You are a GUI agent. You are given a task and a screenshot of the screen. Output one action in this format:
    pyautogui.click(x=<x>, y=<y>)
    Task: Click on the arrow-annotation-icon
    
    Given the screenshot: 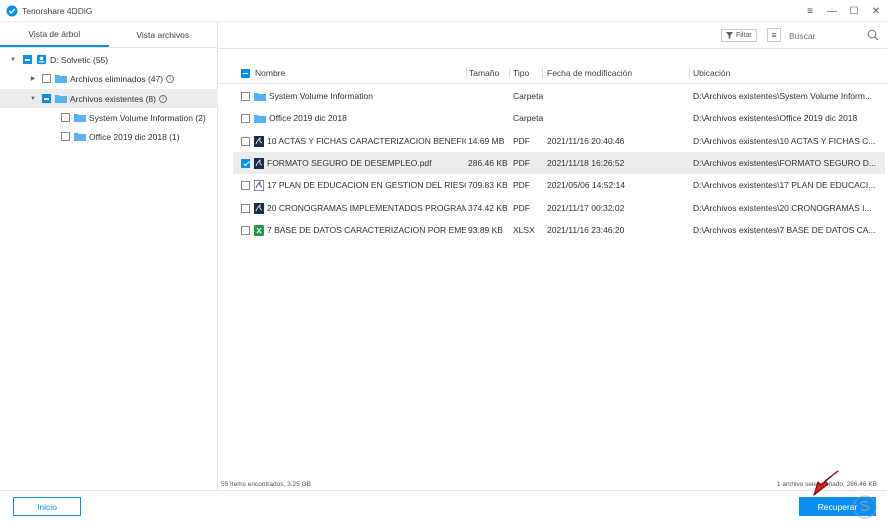 What is the action you would take?
    pyautogui.click(x=826, y=483)
    